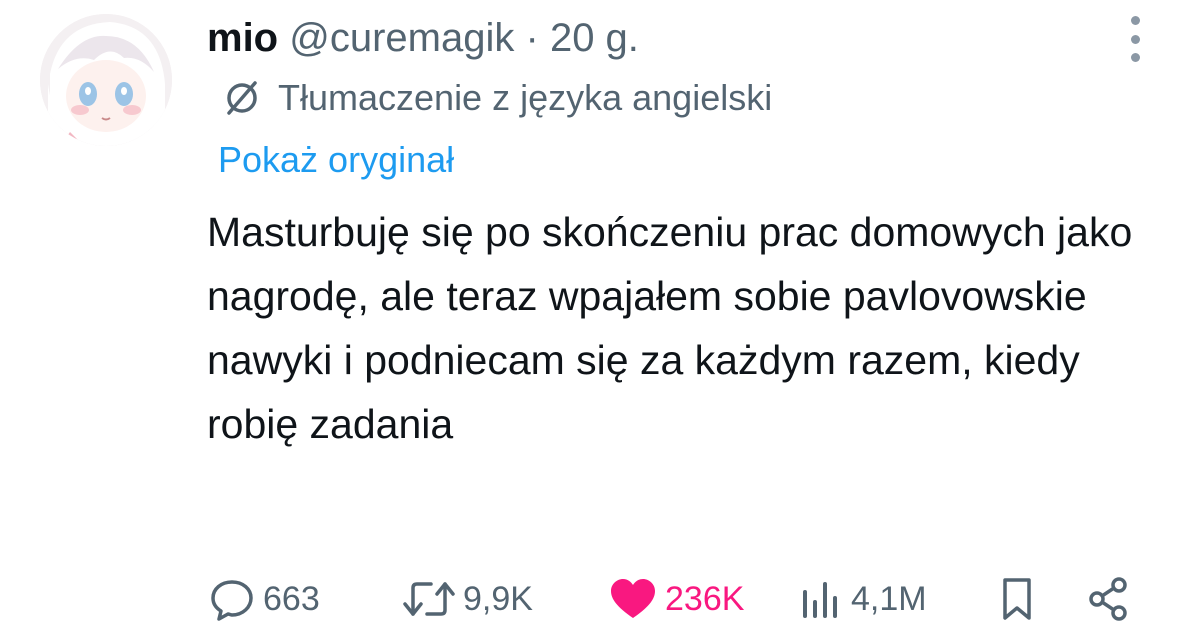  I want to click on views-icon, so click(820, 600).